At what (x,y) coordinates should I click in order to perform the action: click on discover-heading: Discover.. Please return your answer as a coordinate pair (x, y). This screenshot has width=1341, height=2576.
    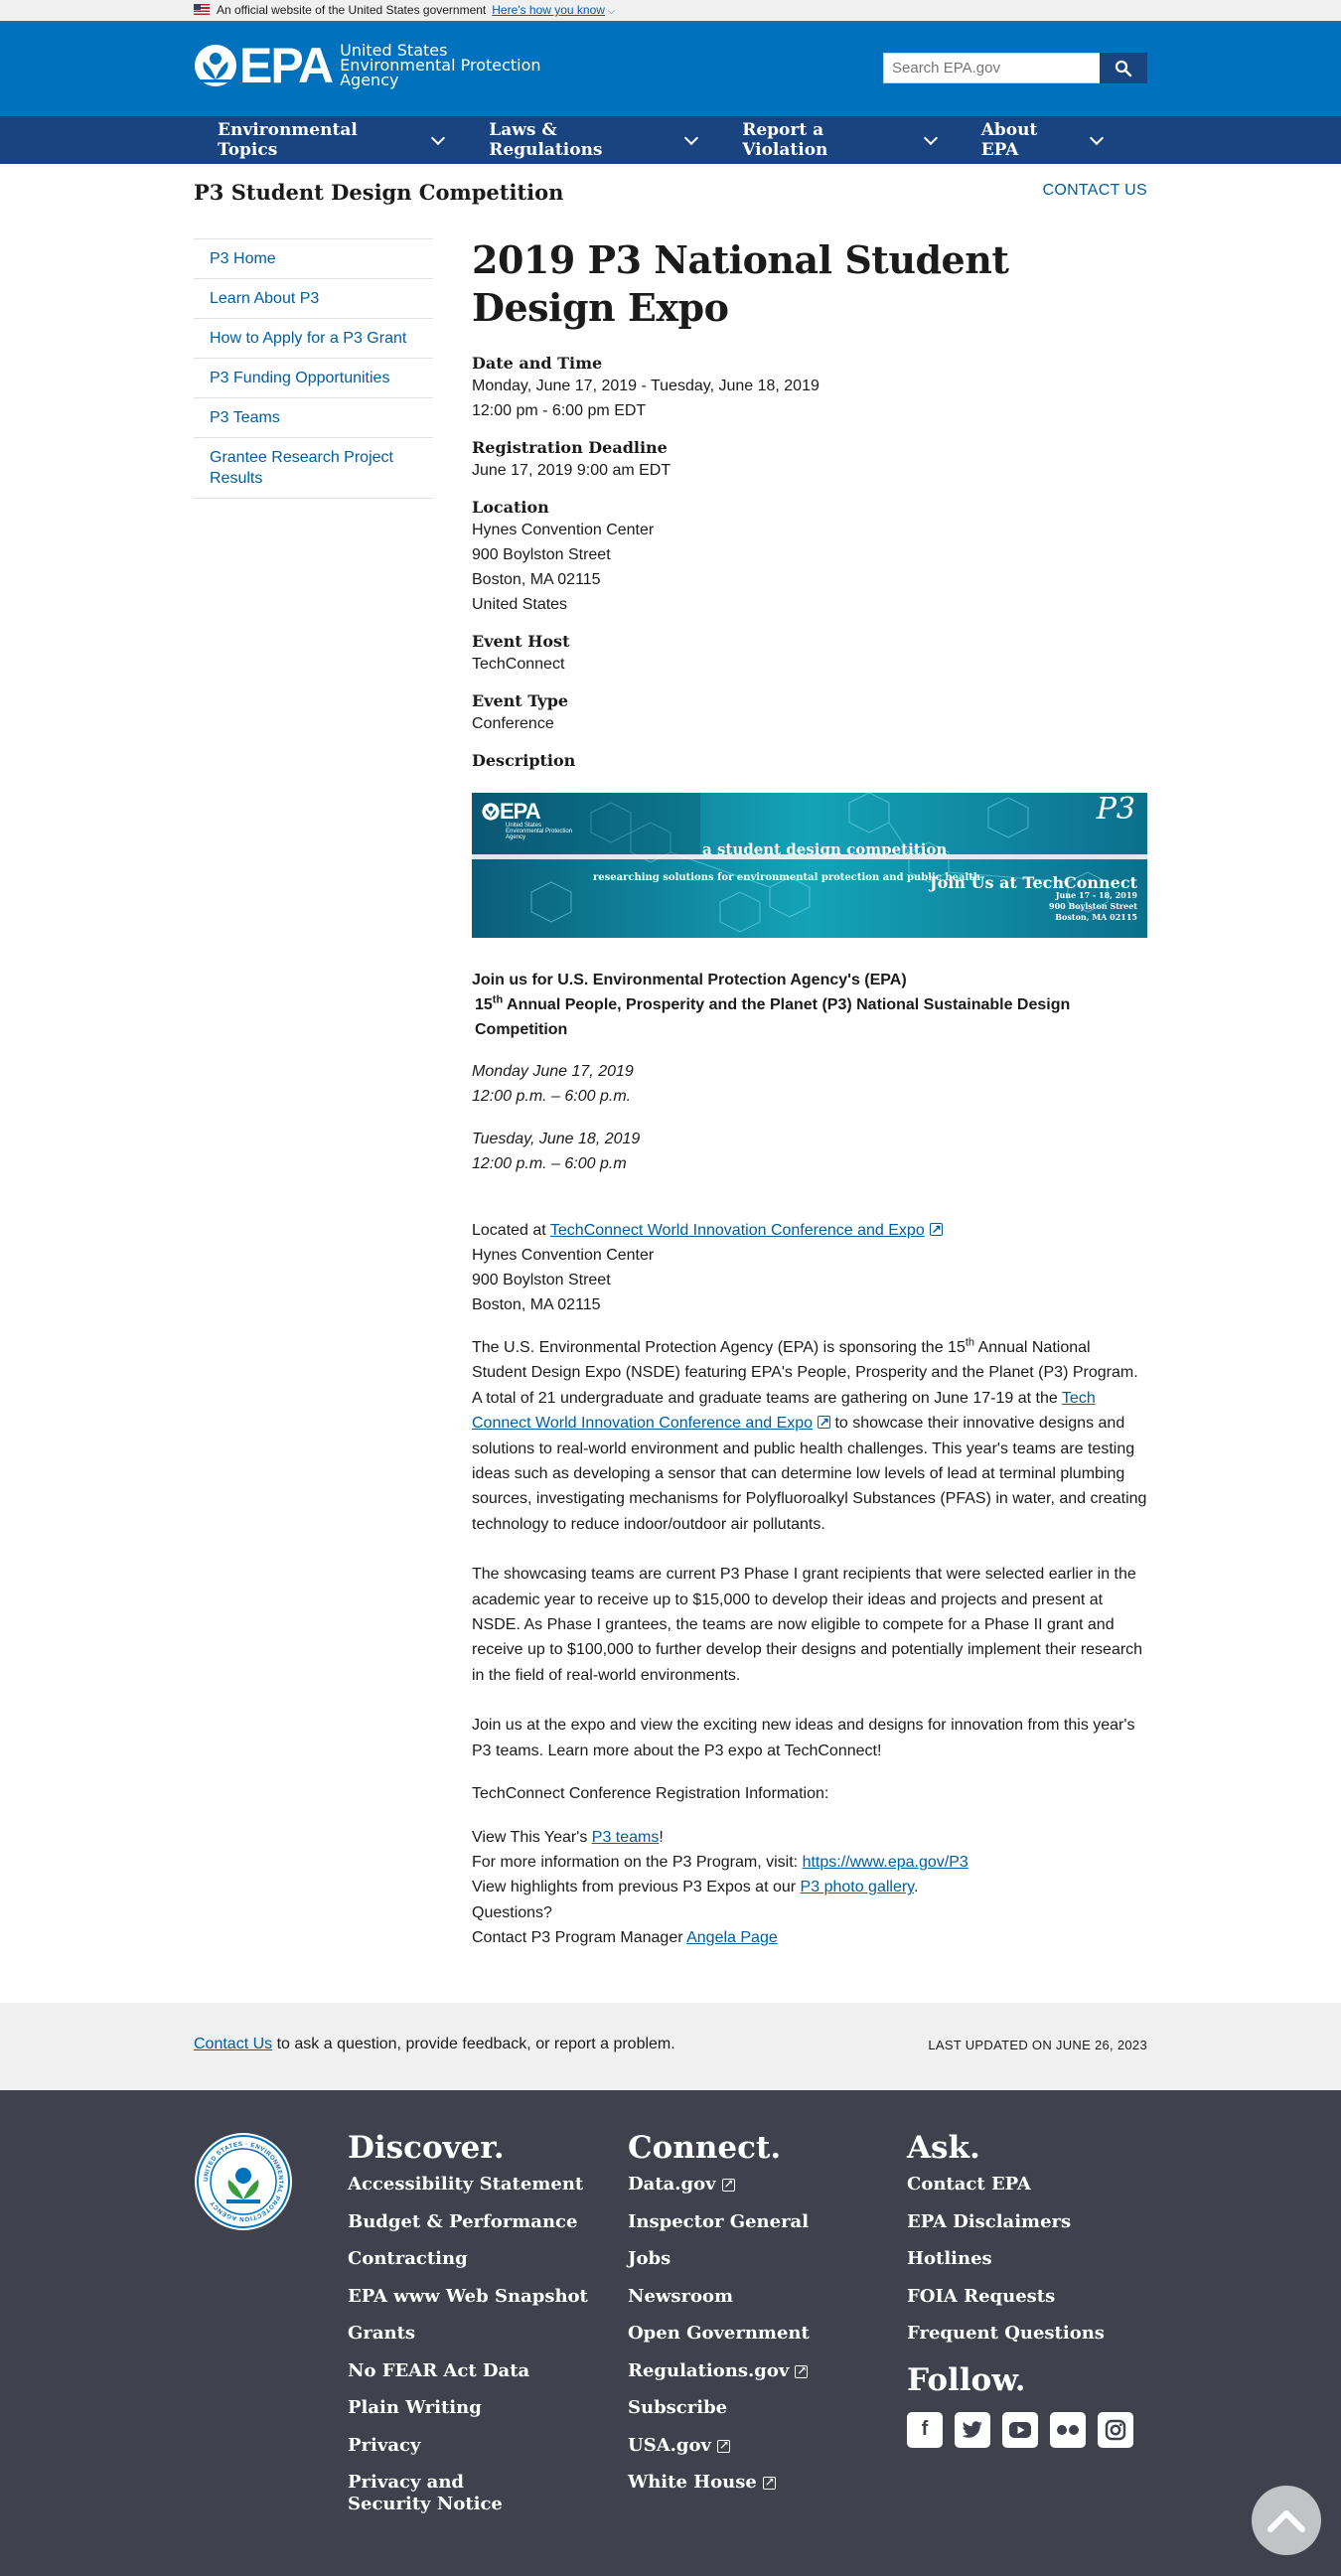
    Looking at the image, I should click on (427, 2148).